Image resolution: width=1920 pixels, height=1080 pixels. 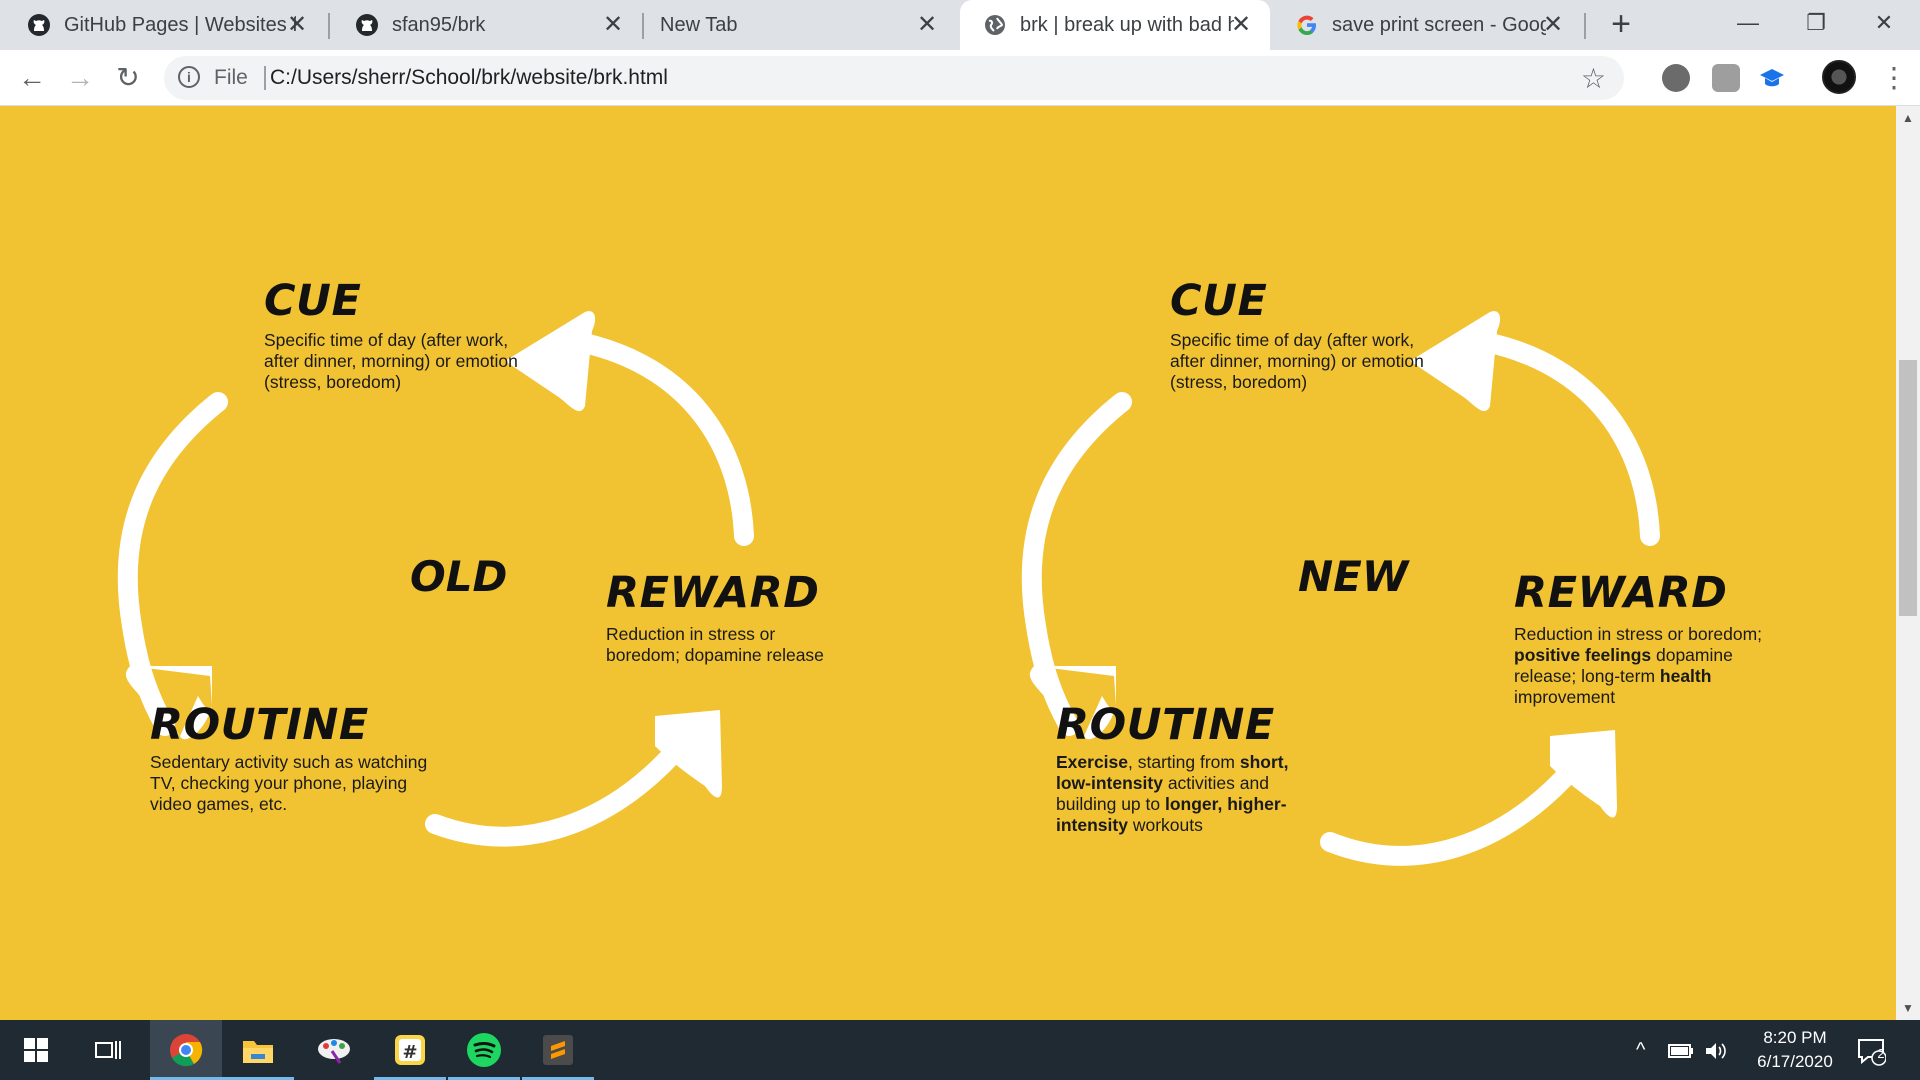 I want to click on restore-button: ❐, so click(x=1816, y=23).